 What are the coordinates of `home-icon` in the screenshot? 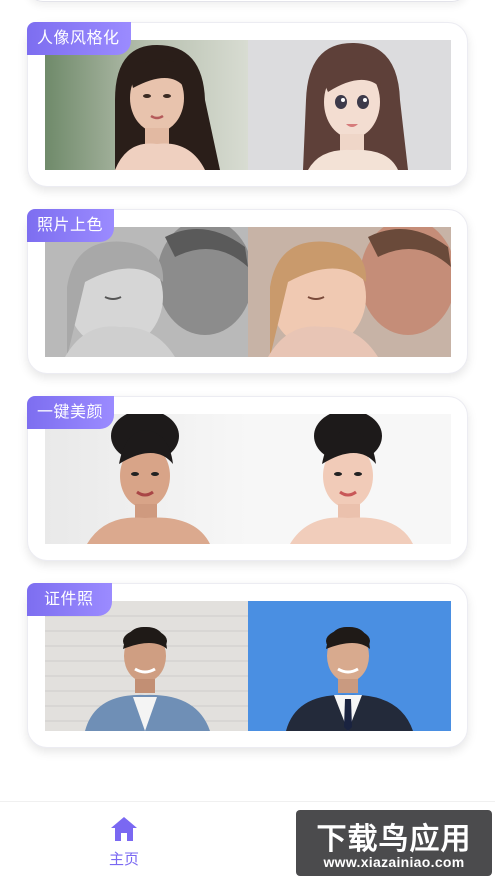 It's located at (124, 829).